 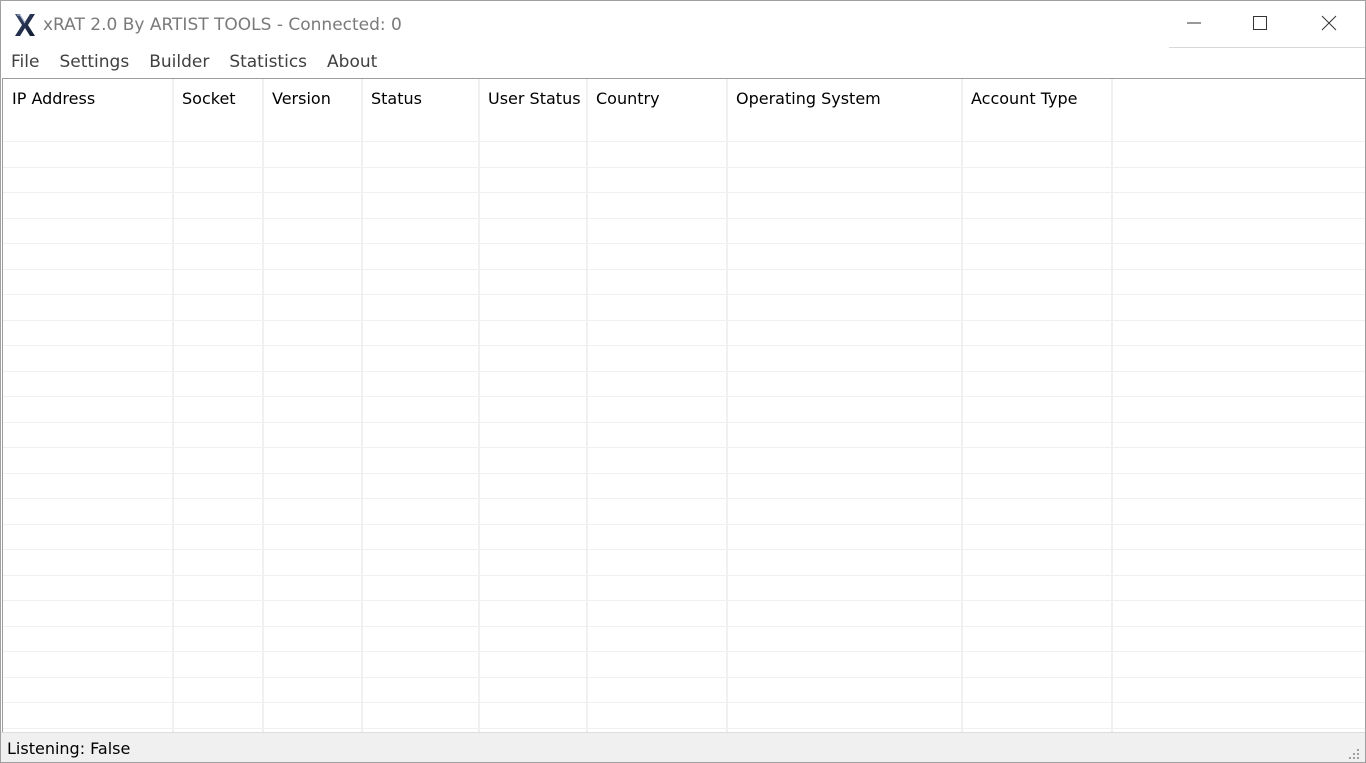 I want to click on menu-builder: Builder, so click(x=179, y=62).